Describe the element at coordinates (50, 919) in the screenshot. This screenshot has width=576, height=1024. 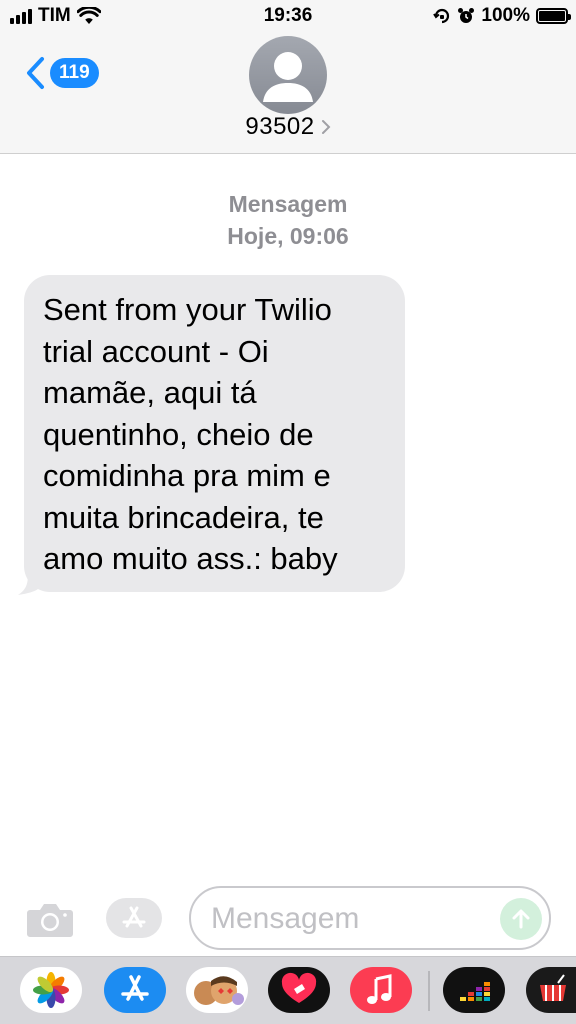
I see `camera-icon` at that location.